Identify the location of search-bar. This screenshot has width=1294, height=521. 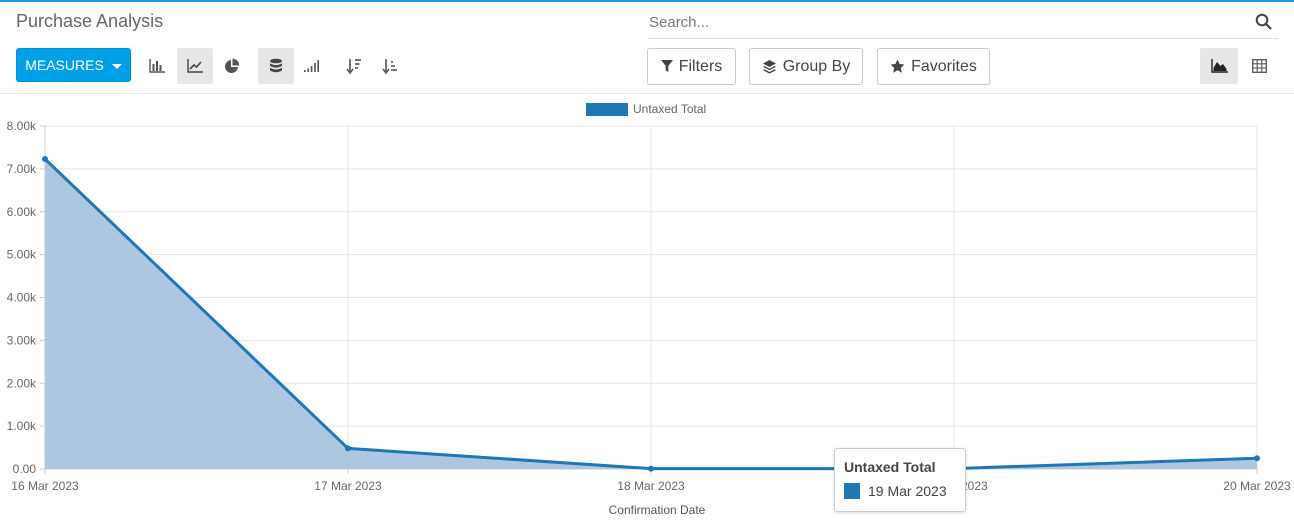
(963, 23).